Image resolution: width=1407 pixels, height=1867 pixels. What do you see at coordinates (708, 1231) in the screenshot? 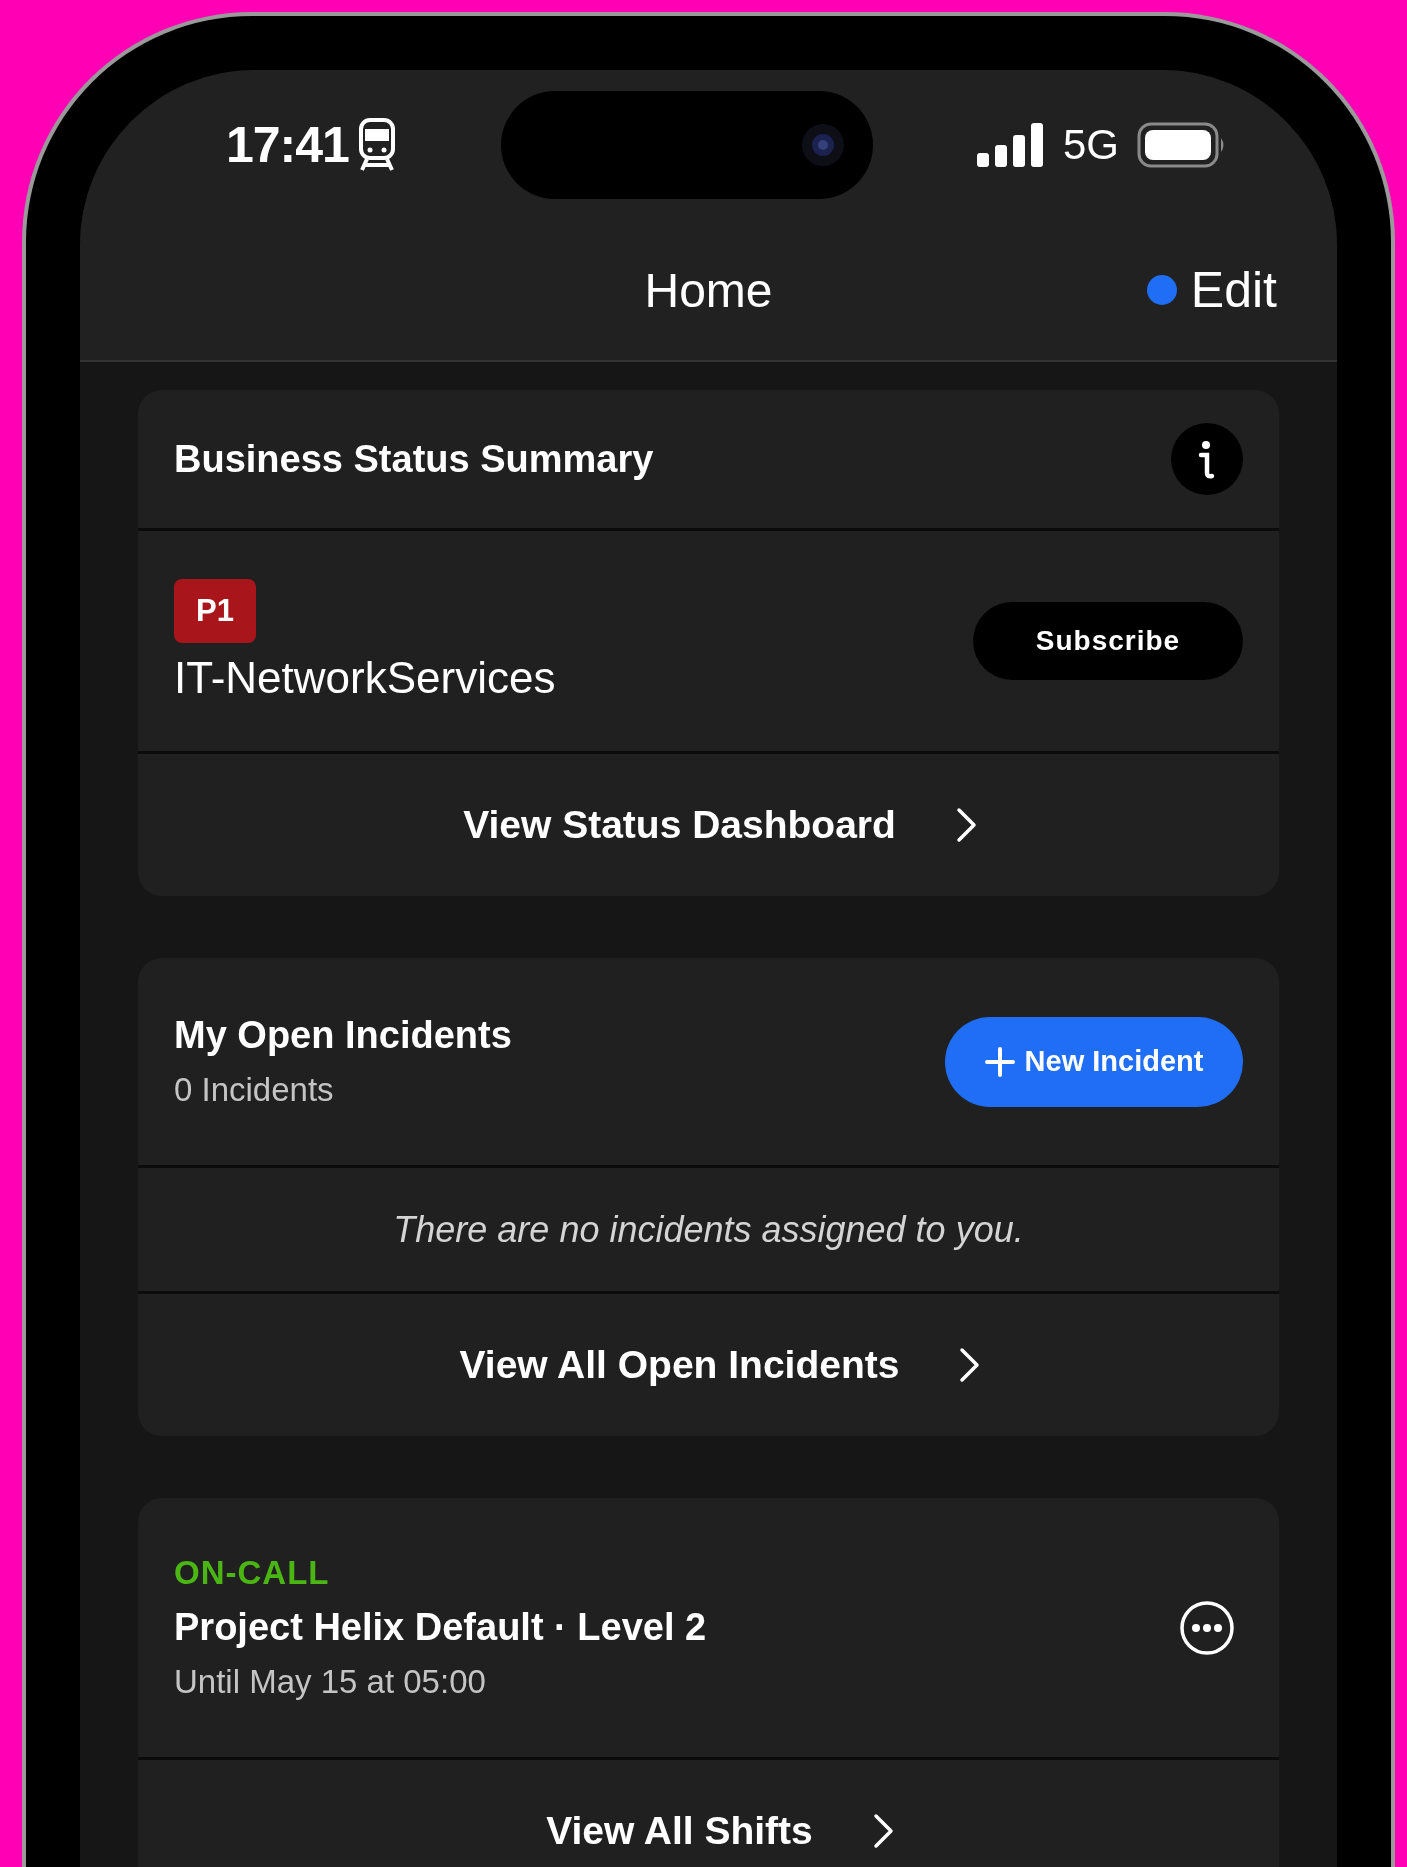
I see `empty-message: There are no incidents assigned to you.` at bounding box center [708, 1231].